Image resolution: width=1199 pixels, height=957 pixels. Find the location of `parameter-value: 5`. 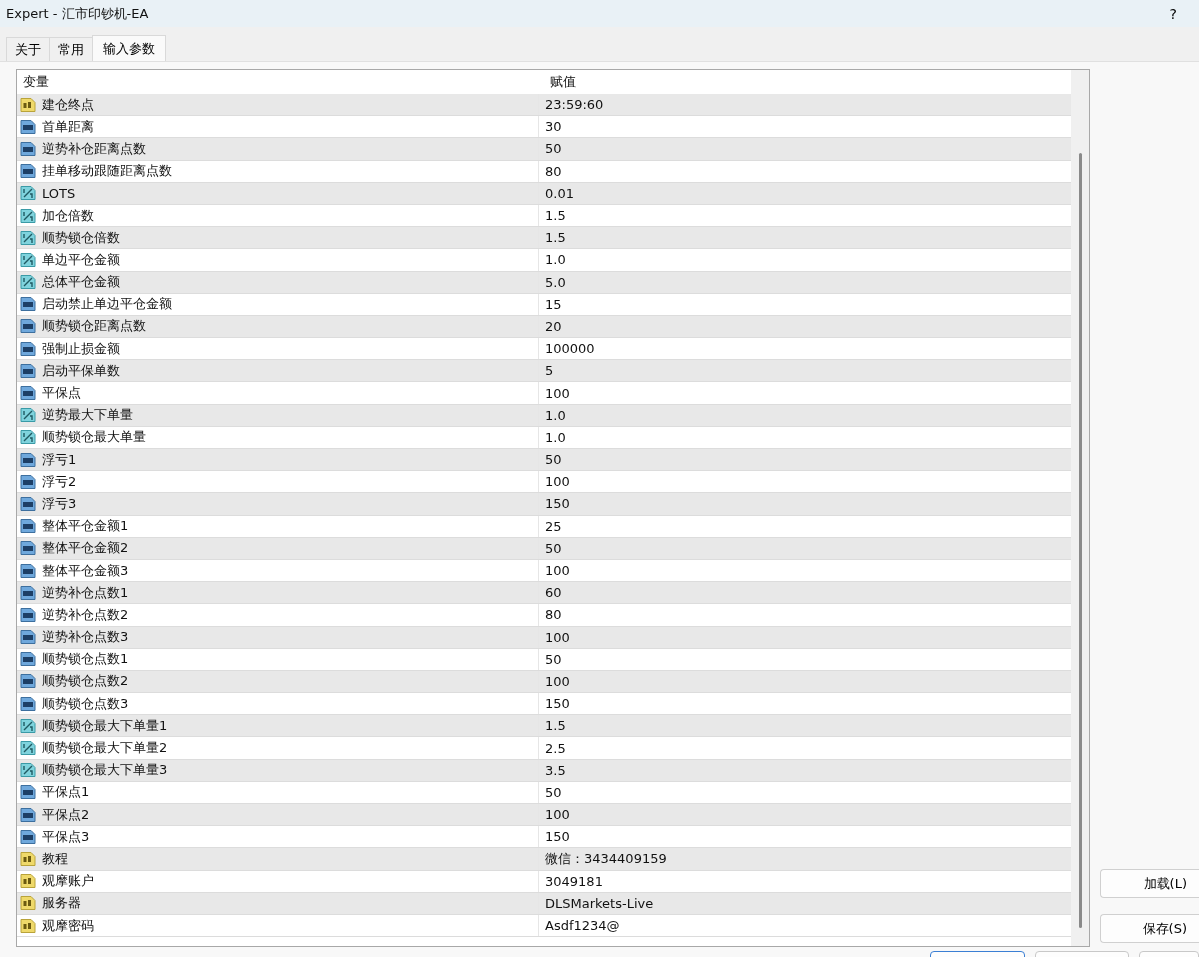

parameter-value: 5 is located at coordinates (549, 371).